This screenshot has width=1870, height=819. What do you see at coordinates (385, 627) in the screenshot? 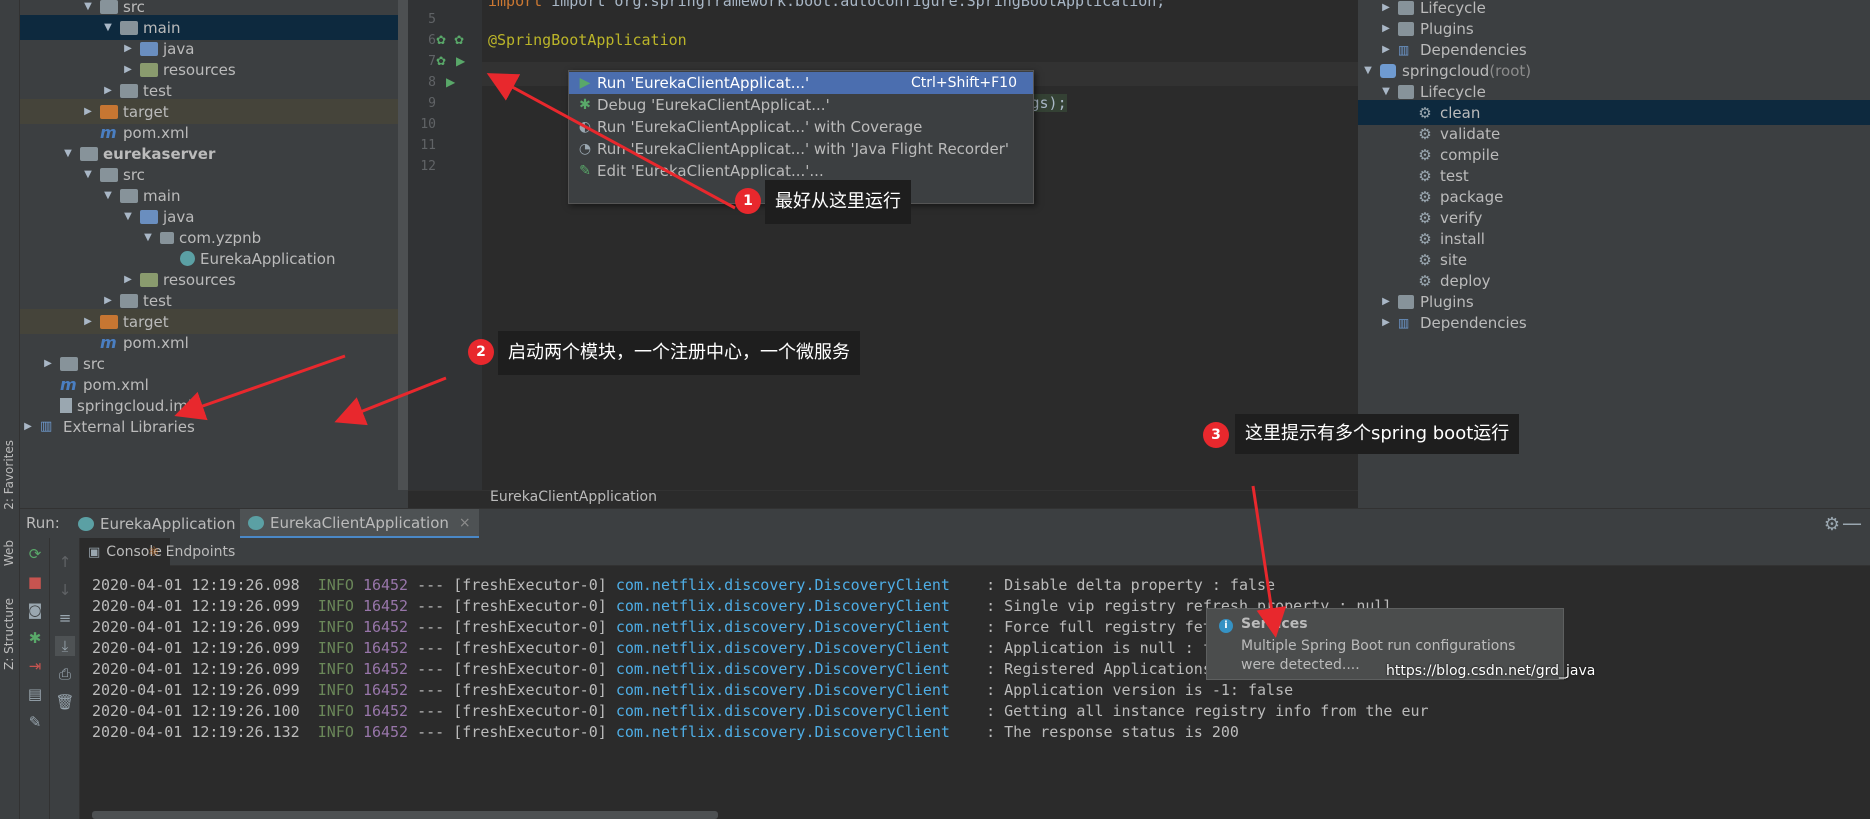
I see `log-pid: 16452` at bounding box center [385, 627].